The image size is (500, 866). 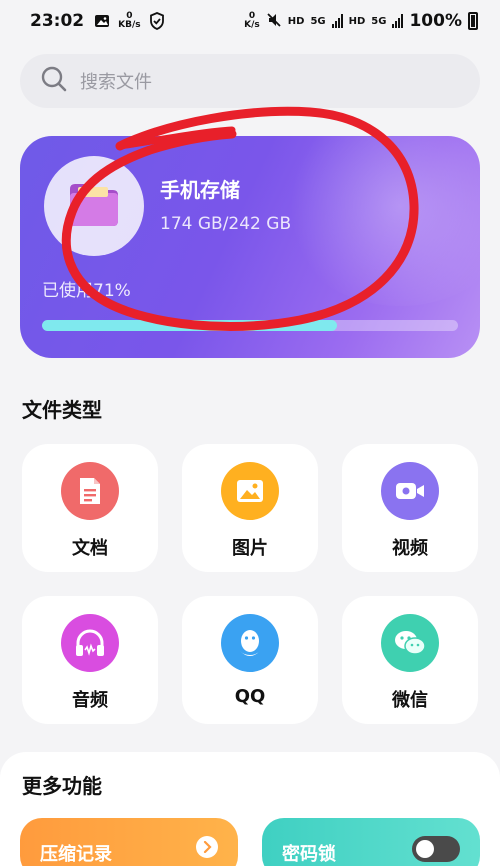 I want to click on compression-records-button: 压缩记录, so click(x=129, y=842).